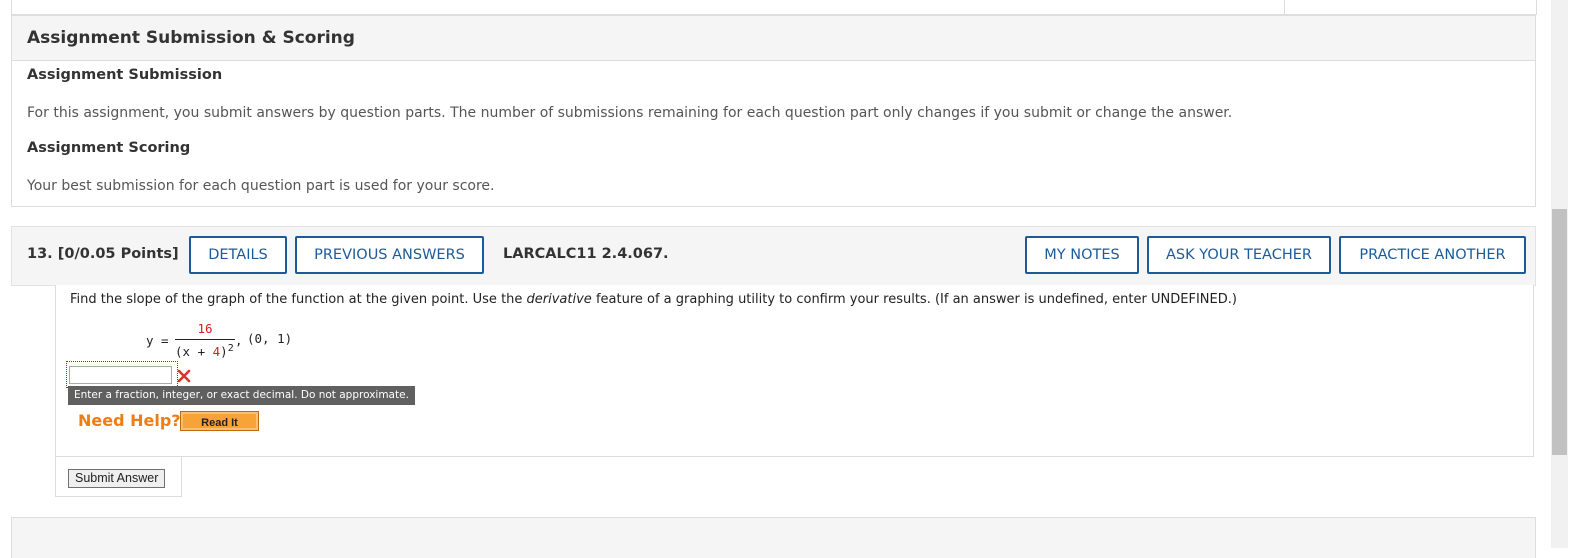 This screenshot has width=1595, height=558. I want to click on my-notes-button: MY NOTES, so click(1082, 255).